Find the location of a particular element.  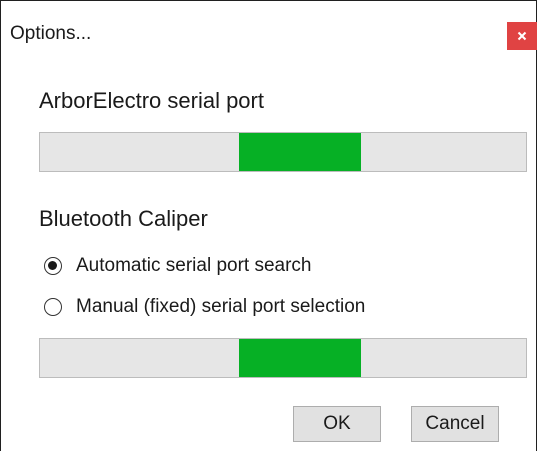

radio-automatic-search: Automatic serial port search is located at coordinates (178, 266).